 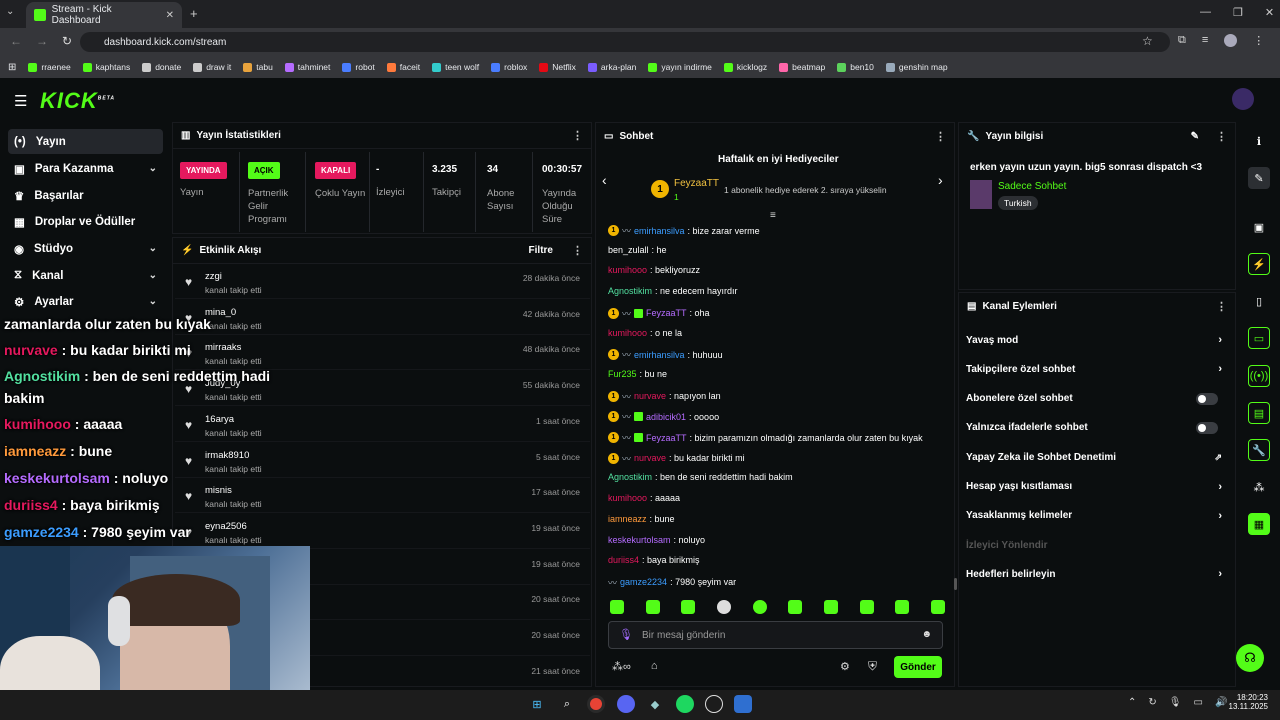 I want to click on sidebar-item-ayarlar: ⚙ Ayarlar ⌄, so click(x=85, y=301).